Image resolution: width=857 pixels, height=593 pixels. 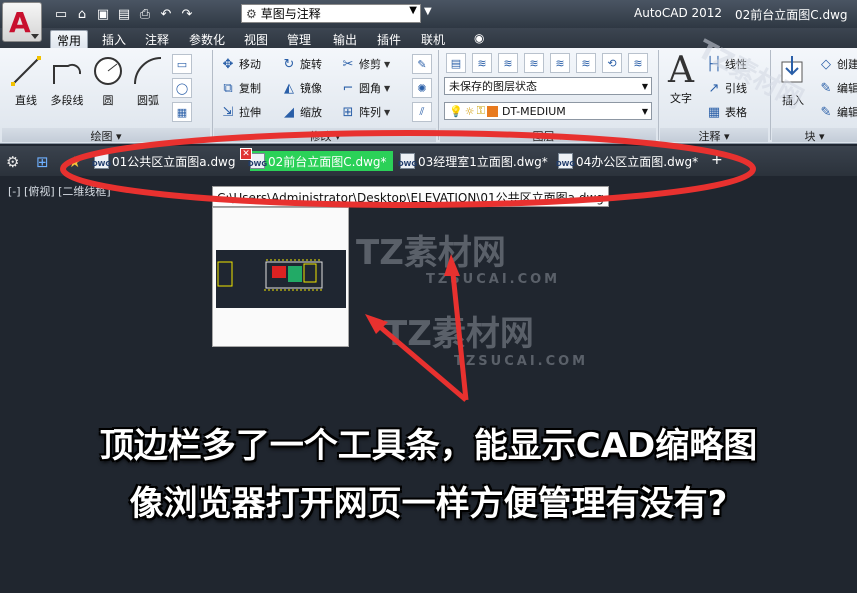 What do you see at coordinates (345, 39) in the screenshot?
I see `tab-output: 输出` at bounding box center [345, 39].